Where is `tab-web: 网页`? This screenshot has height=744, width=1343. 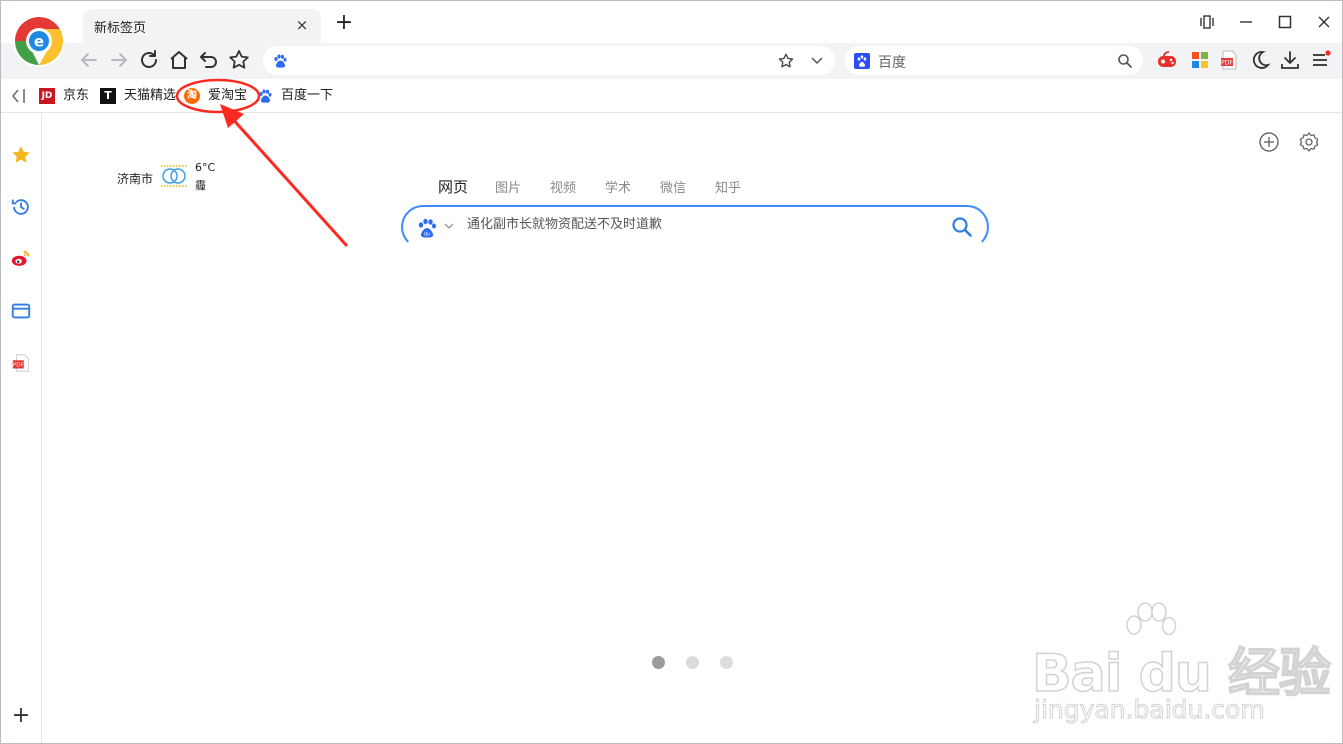
tab-web: 网页 is located at coordinates (453, 186).